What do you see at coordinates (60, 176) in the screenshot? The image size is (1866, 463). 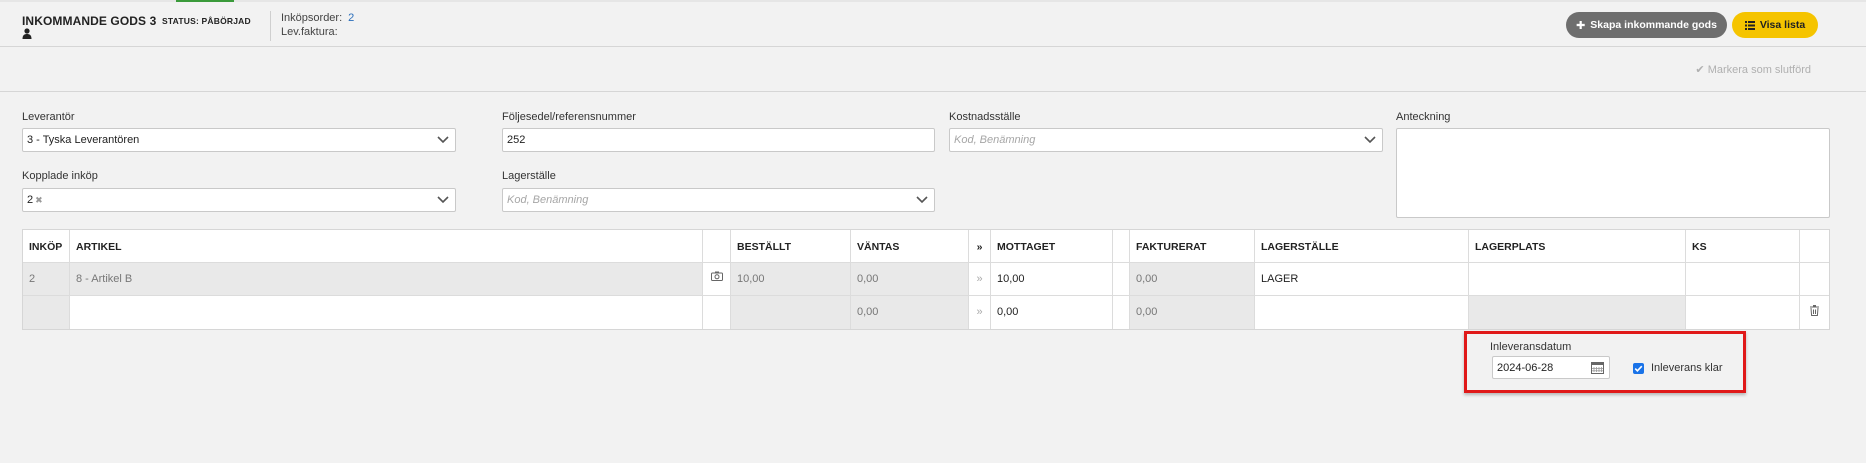 I see `linked-purchases-label: Kopplade inköp` at bounding box center [60, 176].